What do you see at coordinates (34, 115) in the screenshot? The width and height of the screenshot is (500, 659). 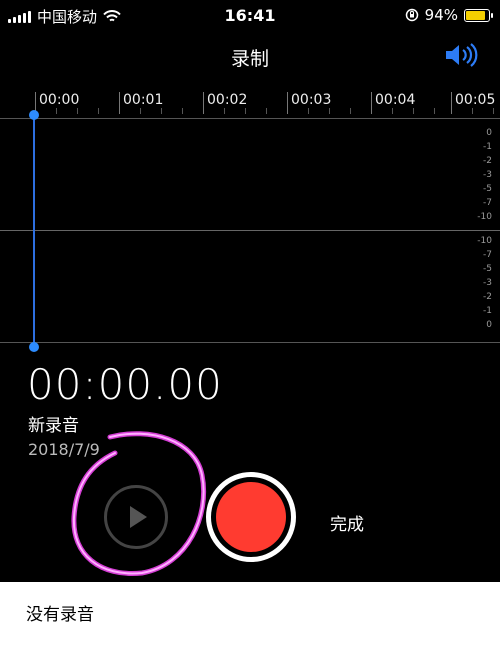 I see `playhead-top-handle` at bounding box center [34, 115].